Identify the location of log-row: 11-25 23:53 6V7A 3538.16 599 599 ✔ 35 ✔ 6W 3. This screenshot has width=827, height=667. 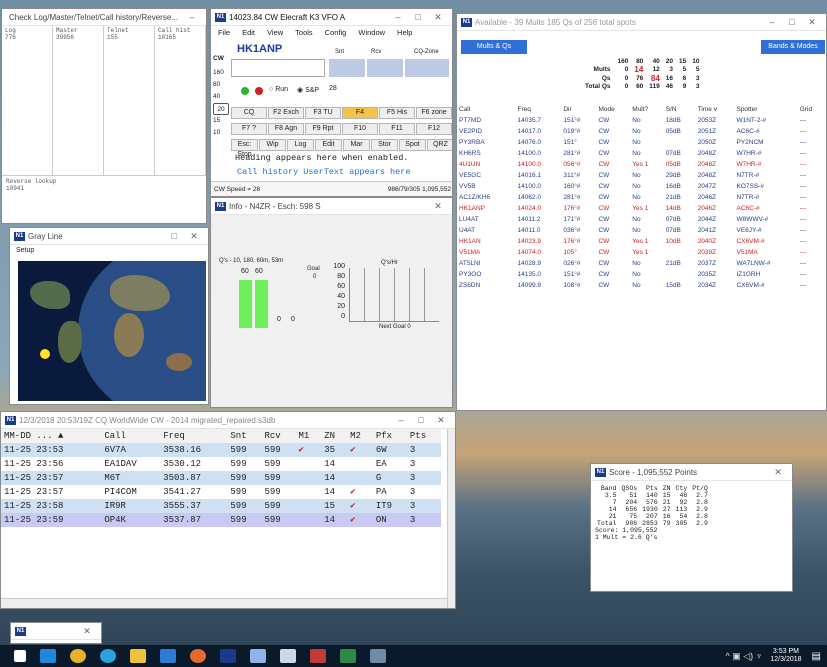
(221, 450).